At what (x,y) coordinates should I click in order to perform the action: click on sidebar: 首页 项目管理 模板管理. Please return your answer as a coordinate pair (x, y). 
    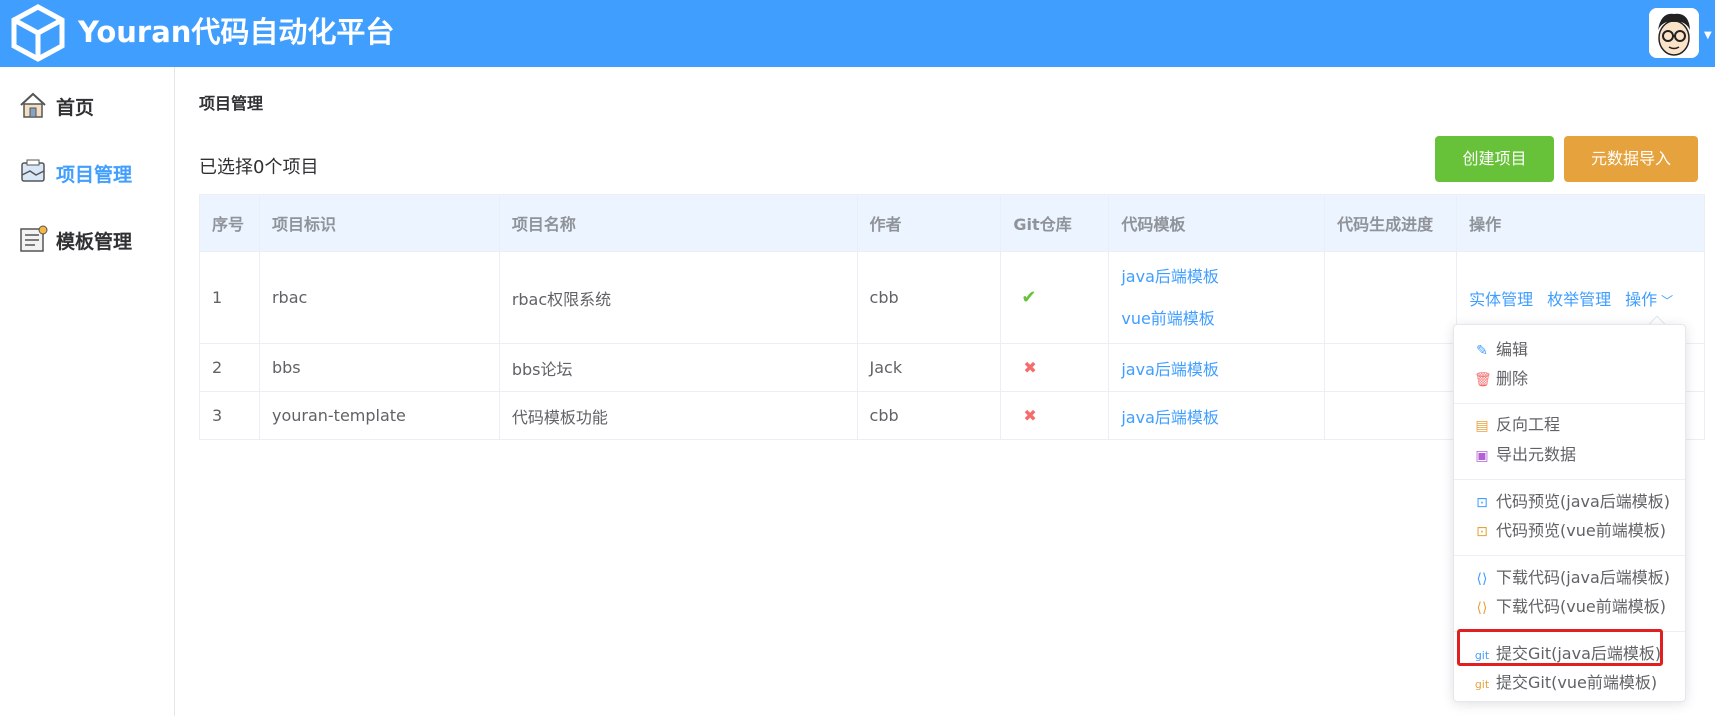
    Looking at the image, I should click on (87, 391).